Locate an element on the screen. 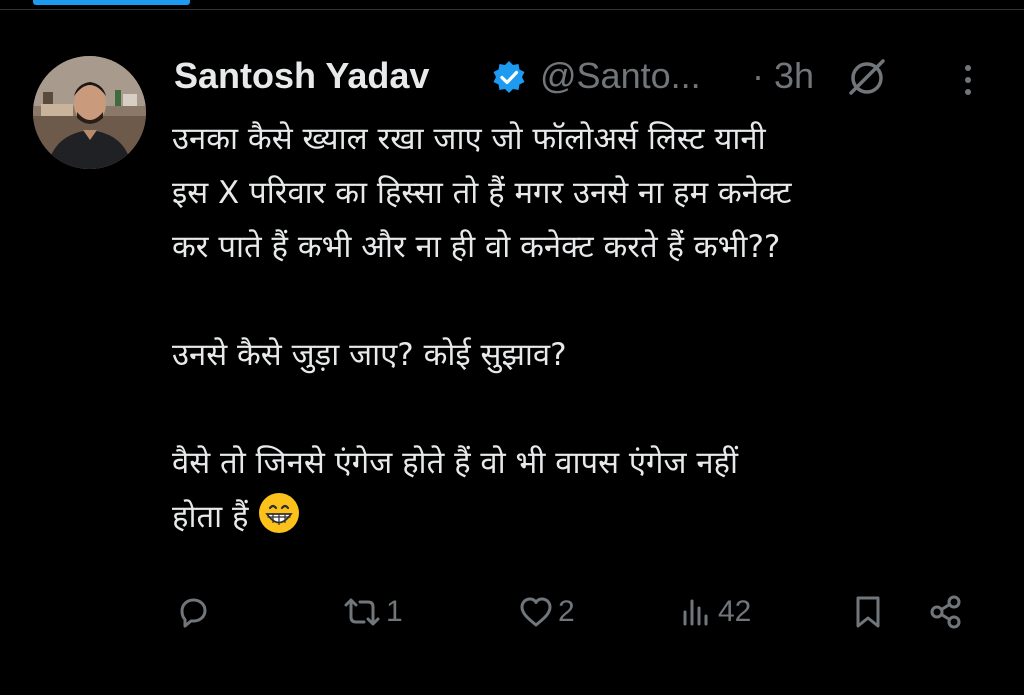 This screenshot has height=695, width=1024. views-icon is located at coordinates (695, 612).